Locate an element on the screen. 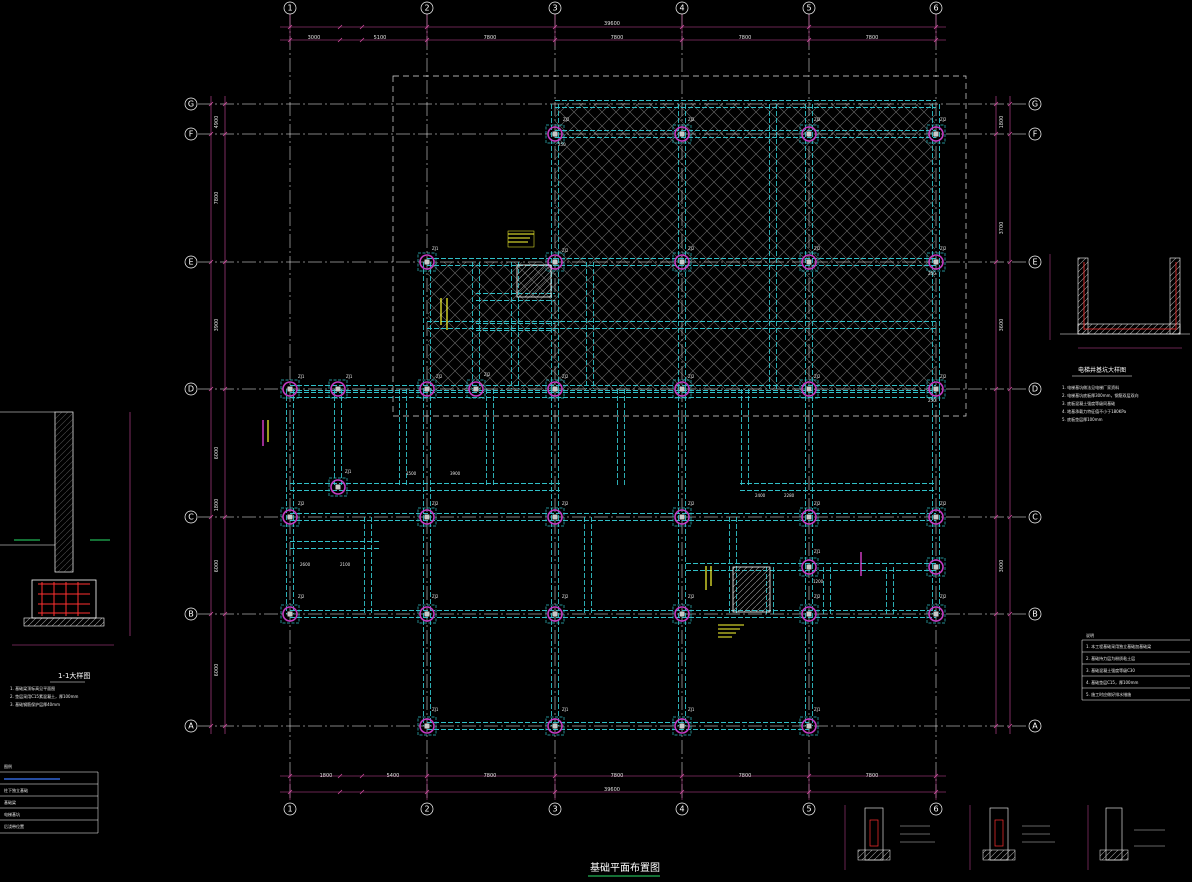  grid-bubble-top-label: 3 is located at coordinates (554, 8).